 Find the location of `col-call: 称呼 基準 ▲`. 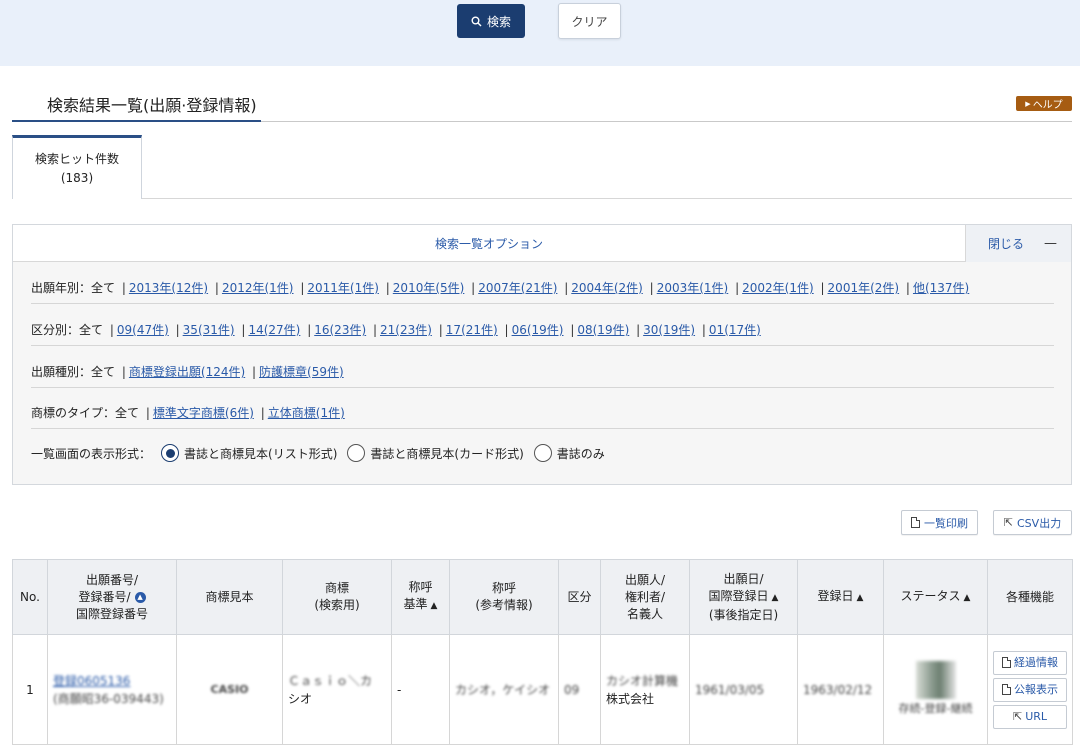

col-call: 称呼 基準 ▲ is located at coordinates (420, 597).